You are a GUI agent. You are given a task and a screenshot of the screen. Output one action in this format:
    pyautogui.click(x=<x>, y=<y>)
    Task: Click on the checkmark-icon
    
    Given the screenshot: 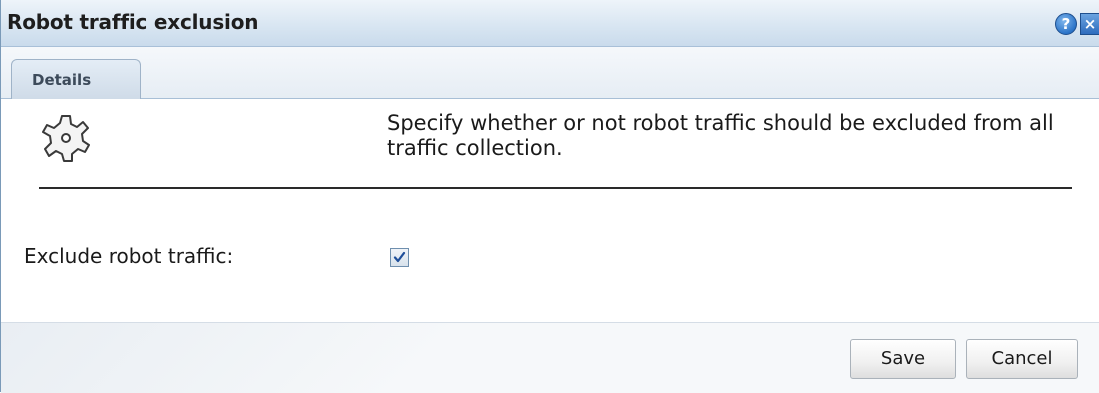 What is the action you would take?
    pyautogui.click(x=399, y=257)
    